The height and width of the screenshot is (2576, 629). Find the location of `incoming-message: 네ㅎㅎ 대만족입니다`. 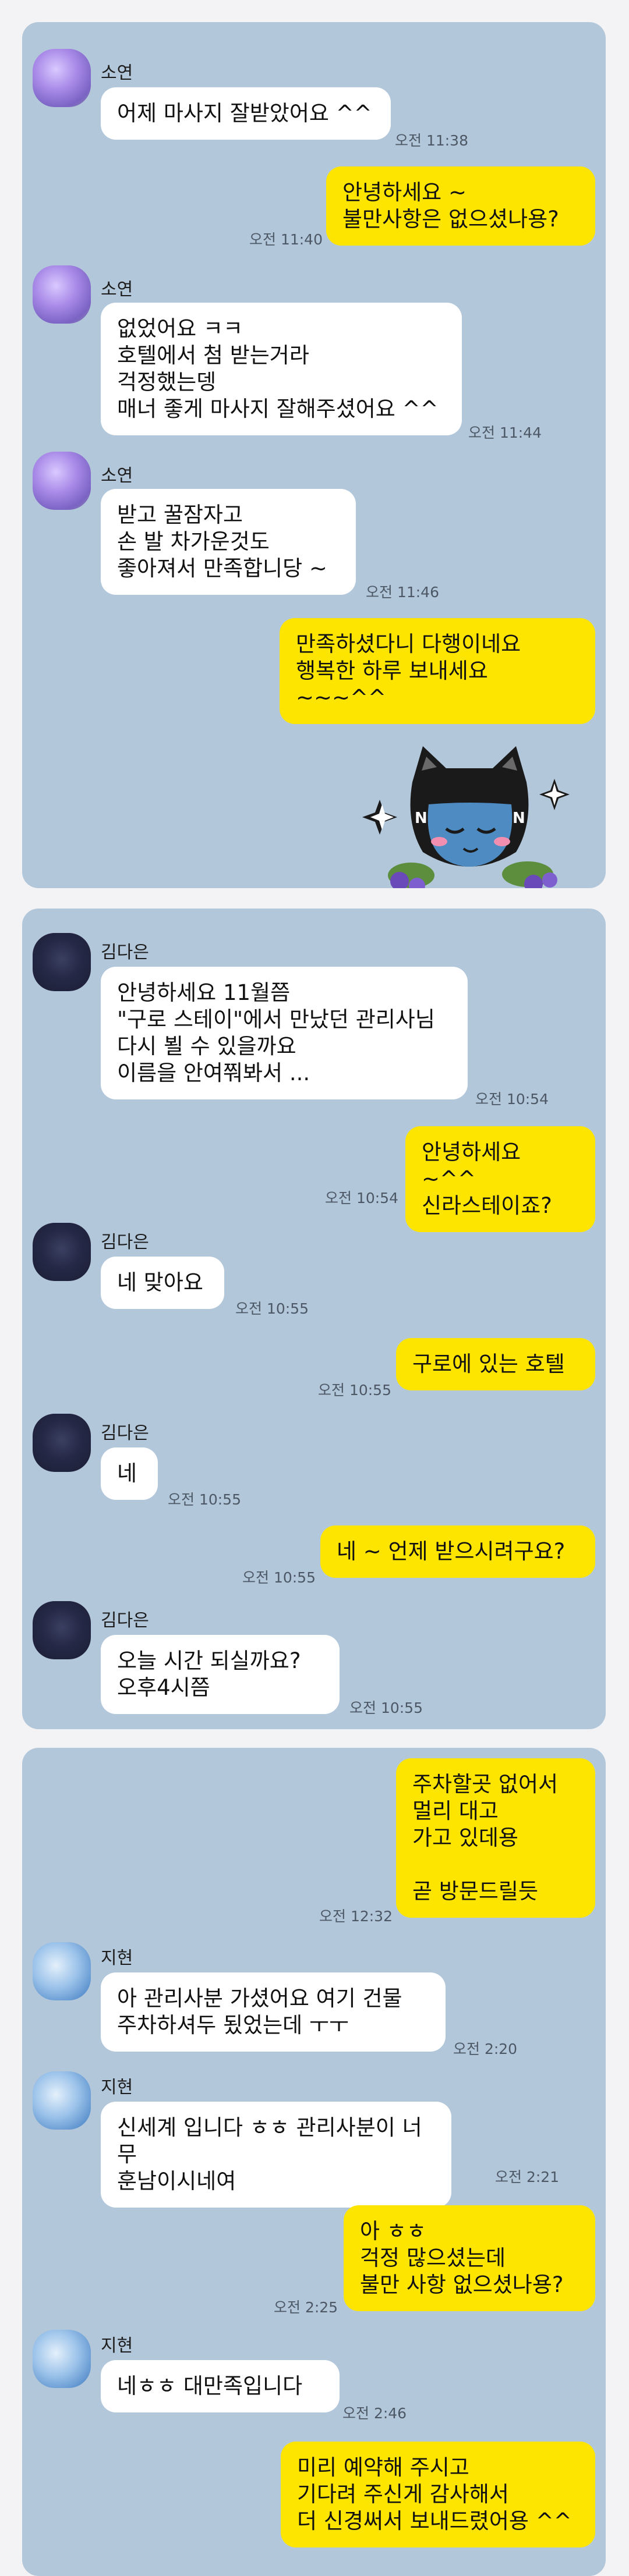

incoming-message: 네ㅎㅎ 대만족입니다 is located at coordinates (220, 2386).